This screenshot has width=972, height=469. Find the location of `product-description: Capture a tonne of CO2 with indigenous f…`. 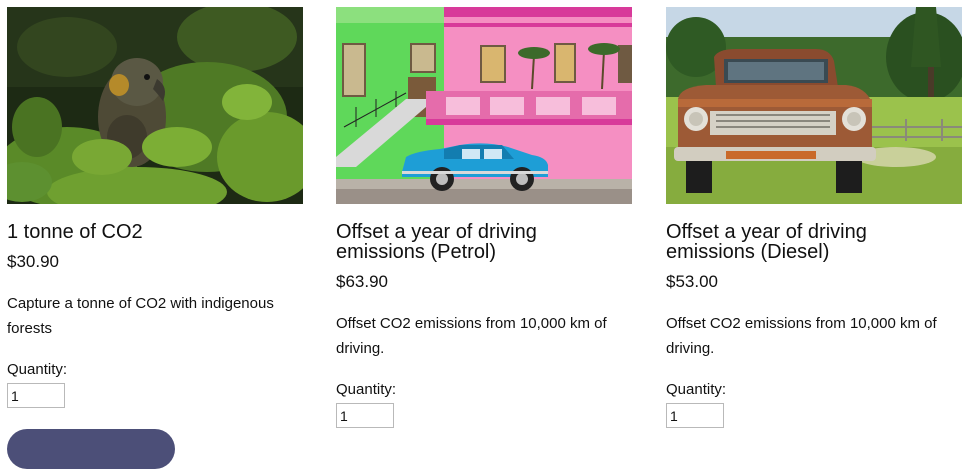

product-description: Capture a tonne of CO2 with indigenous f… is located at coordinates (140, 316).